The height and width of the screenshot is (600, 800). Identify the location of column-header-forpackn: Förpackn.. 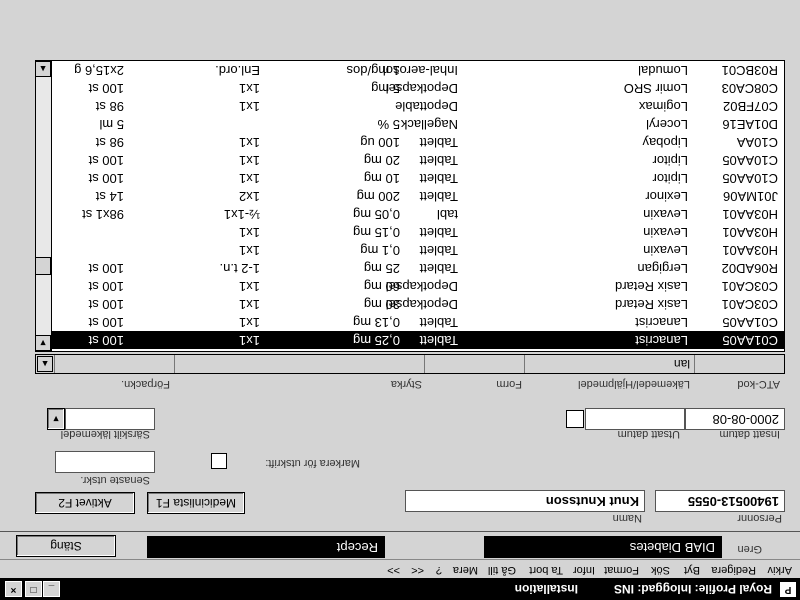
(145, 384).